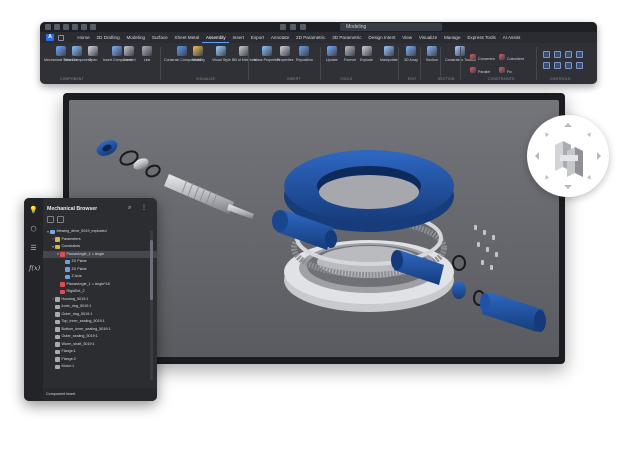 This screenshot has height=449, width=624. I want to click on visibility-button: Visibility, so click(198, 54).